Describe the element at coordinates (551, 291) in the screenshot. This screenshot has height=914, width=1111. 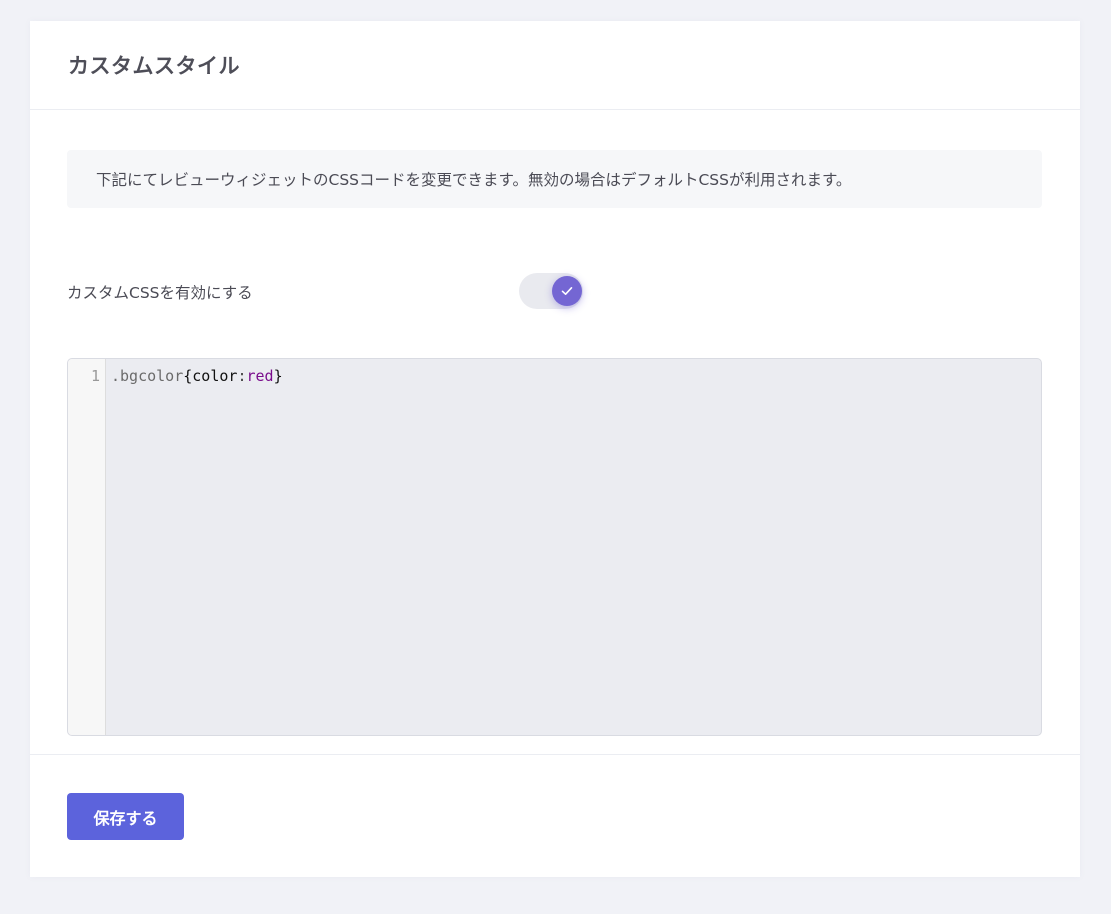
I see `custom-css-toggle` at that location.